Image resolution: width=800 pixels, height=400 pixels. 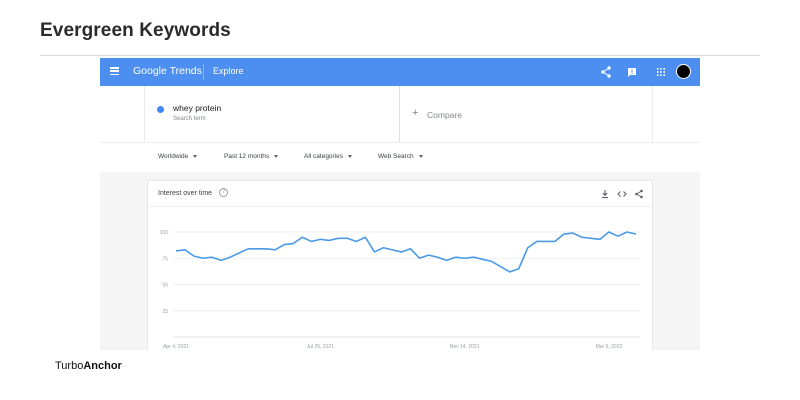 I want to click on search-type-dropdown: Web Search, so click(x=400, y=156).